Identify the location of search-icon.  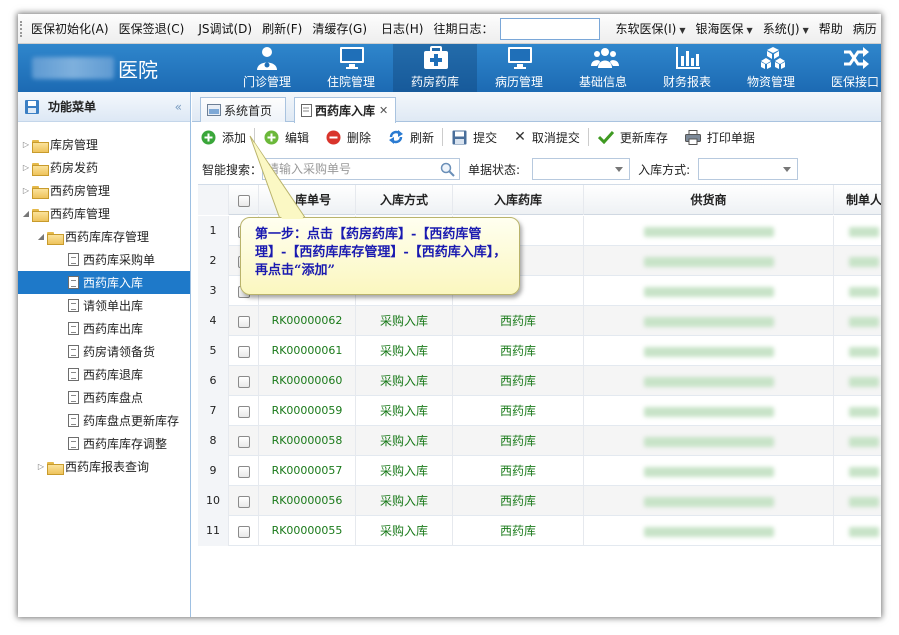
(447, 169).